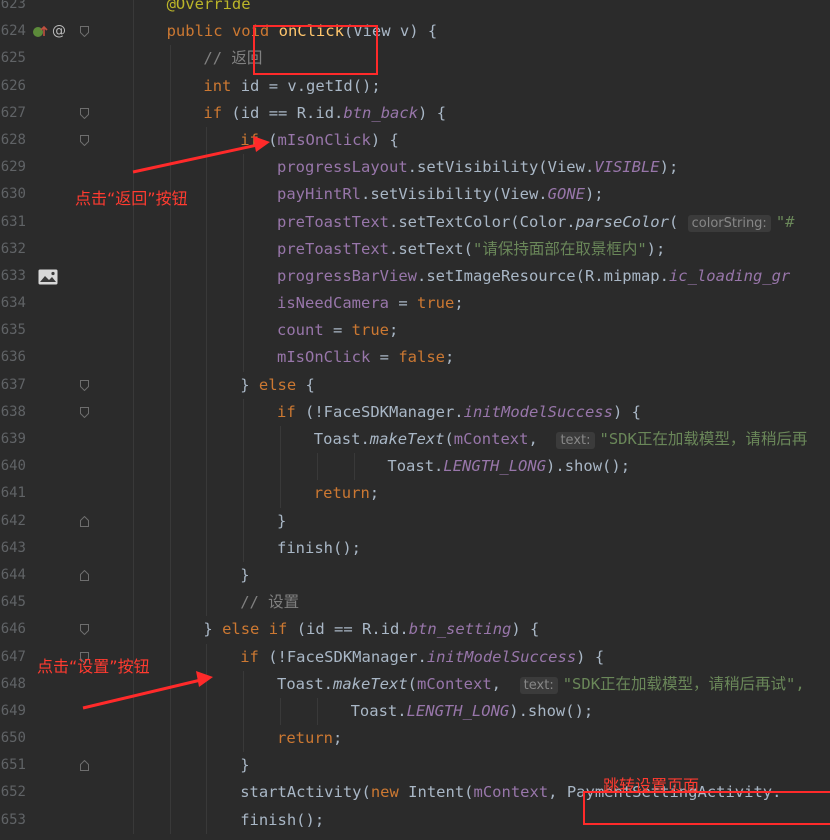  What do you see at coordinates (131, 198) in the screenshot?
I see `back-button-label: 点击“返回”按钮` at bounding box center [131, 198].